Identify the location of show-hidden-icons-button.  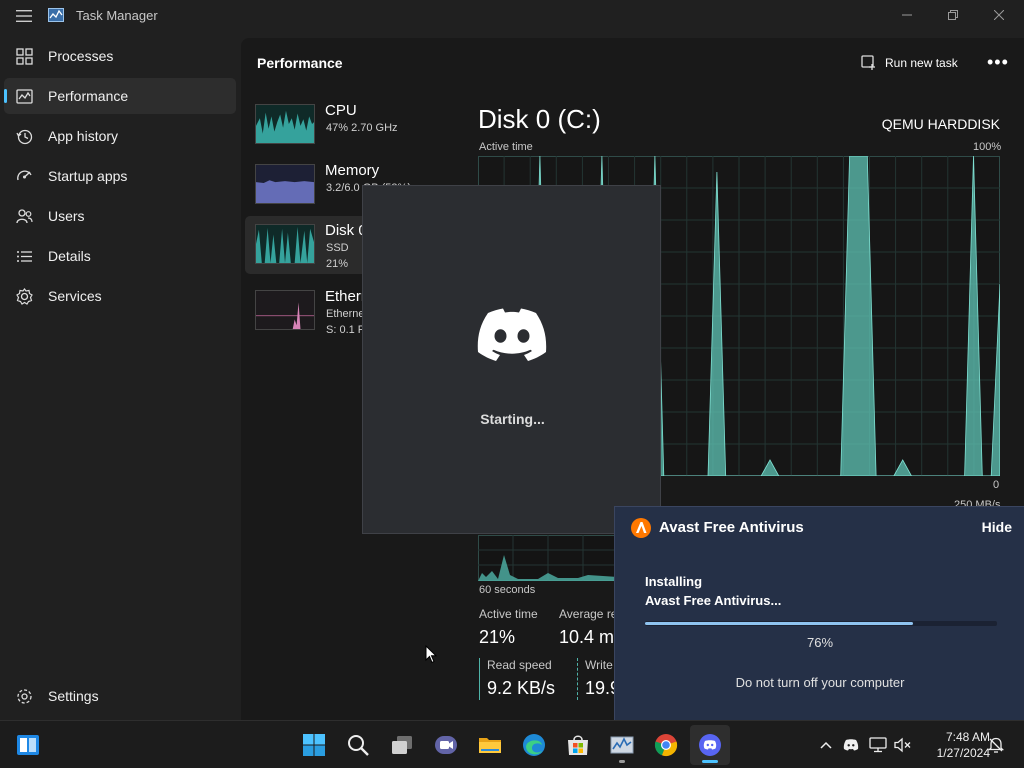
(826, 745).